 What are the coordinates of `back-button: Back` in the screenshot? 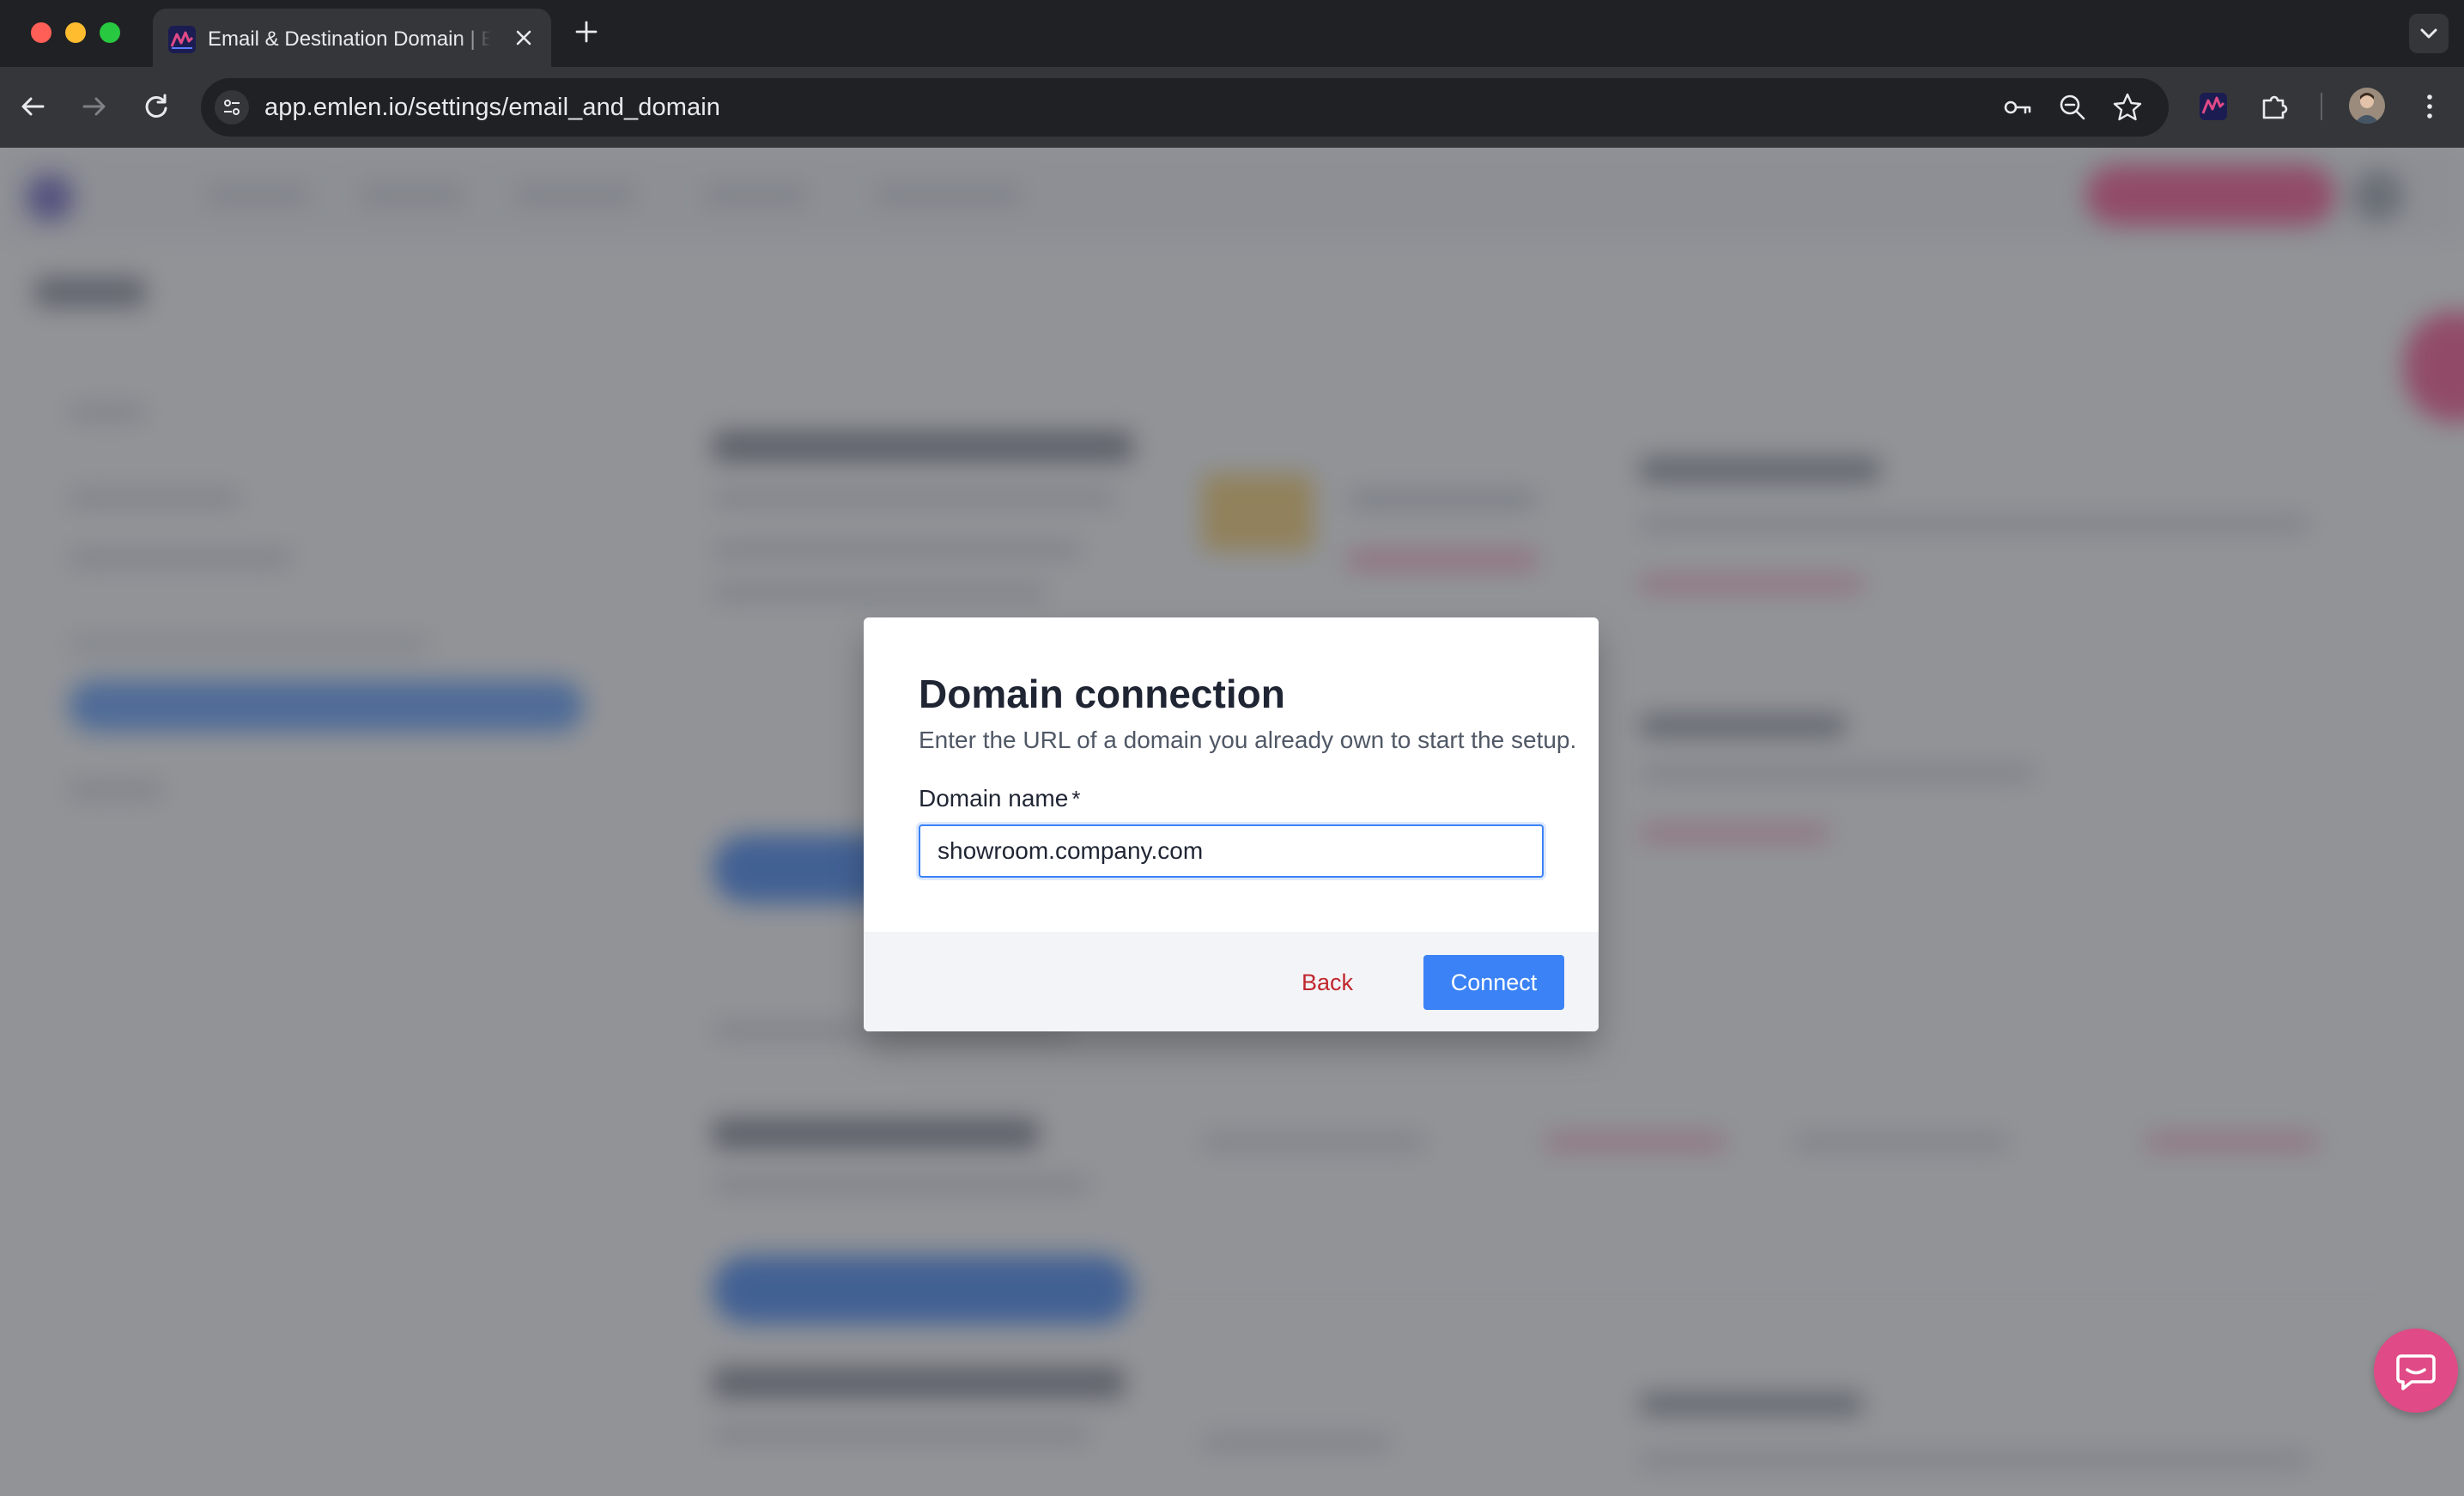 It's located at (1327, 982).